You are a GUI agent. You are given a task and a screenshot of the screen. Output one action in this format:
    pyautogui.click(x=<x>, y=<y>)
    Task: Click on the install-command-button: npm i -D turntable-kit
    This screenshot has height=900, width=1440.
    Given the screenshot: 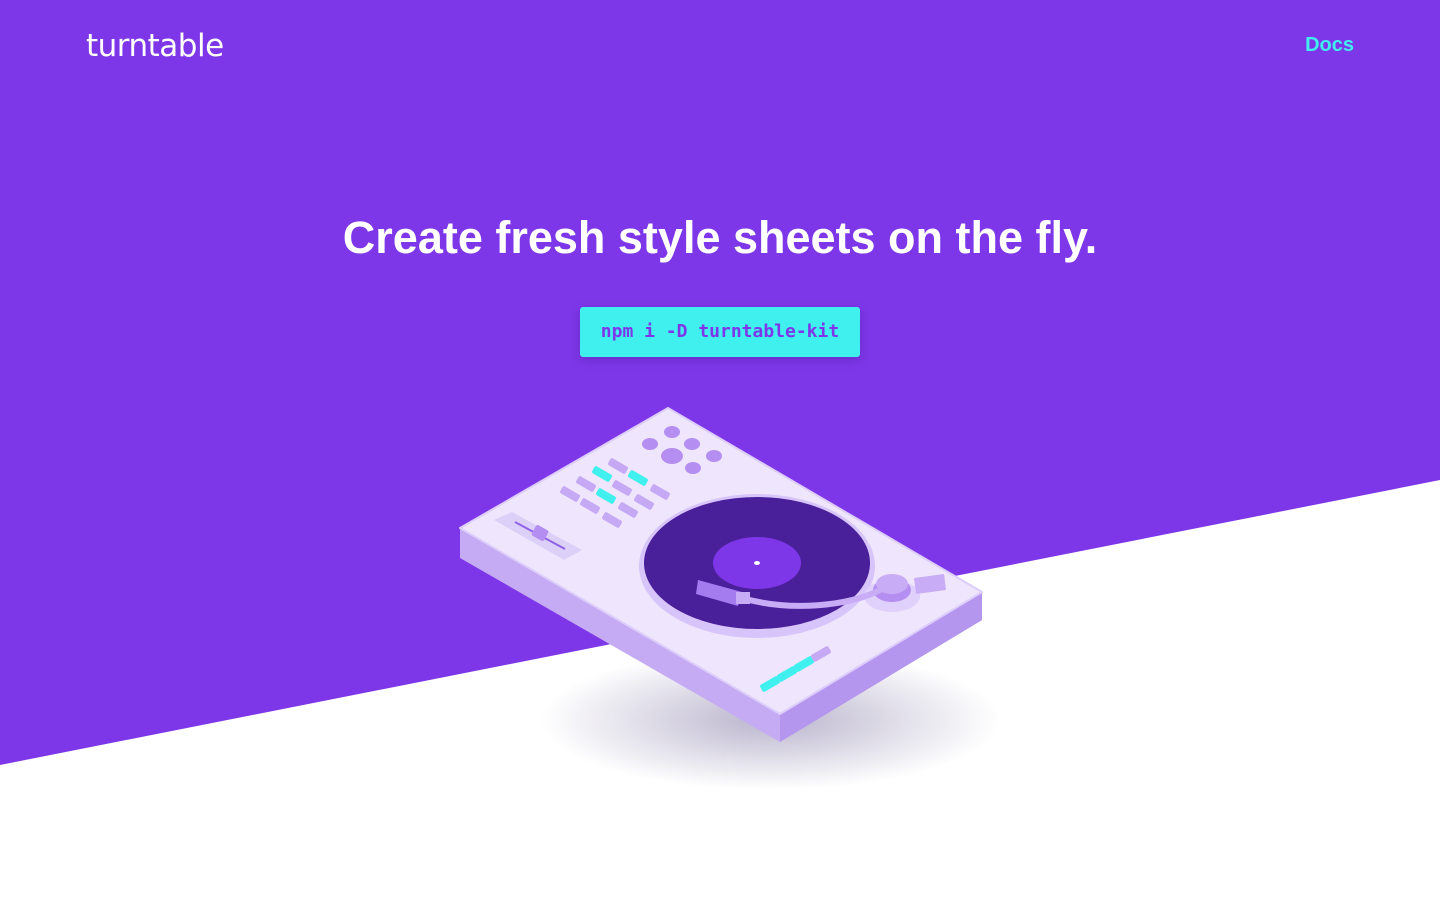 What is the action you would take?
    pyautogui.click(x=720, y=332)
    